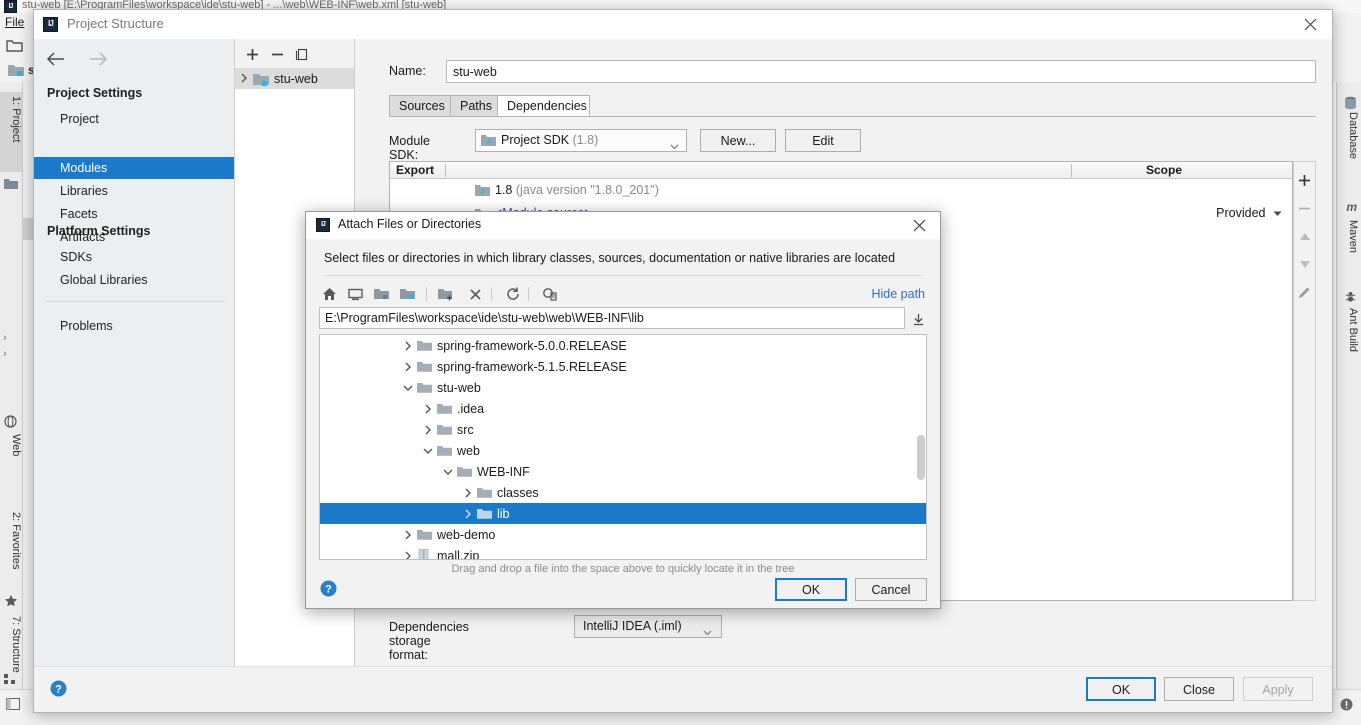  What do you see at coordinates (1347, 150) in the screenshot?
I see `toolwindow-database: Database` at bounding box center [1347, 150].